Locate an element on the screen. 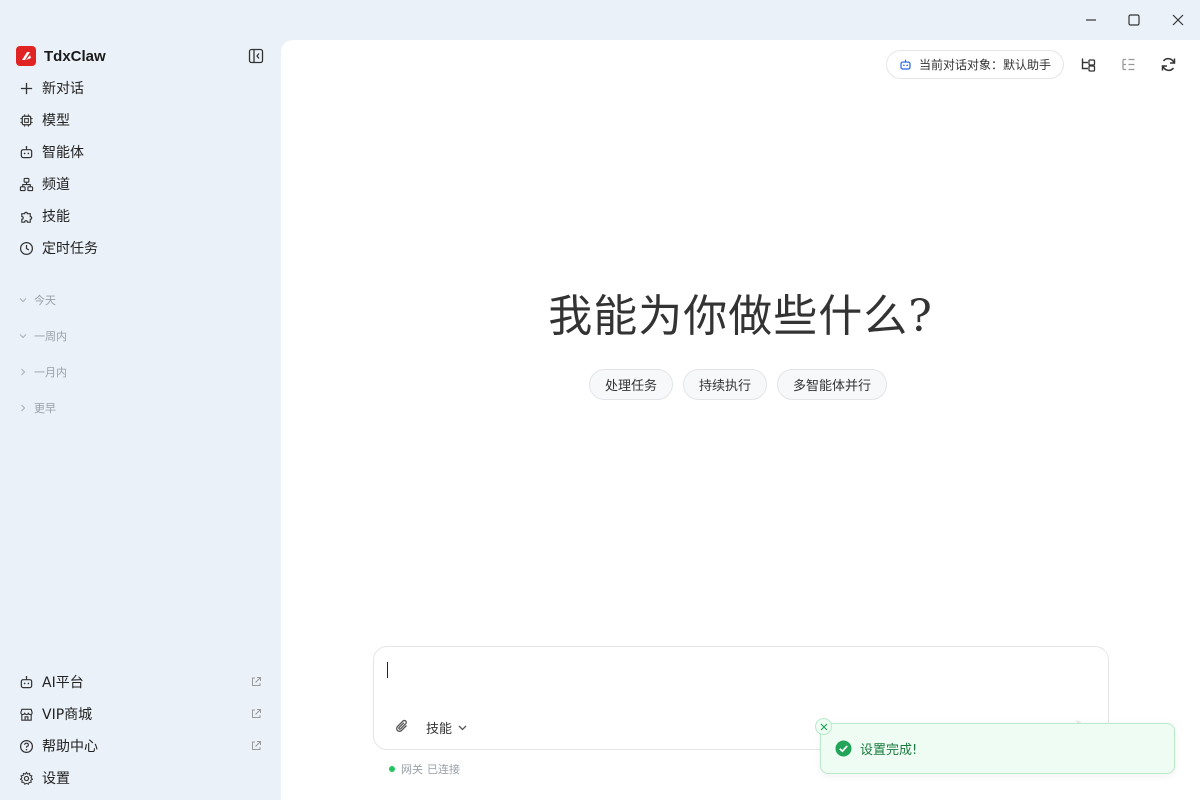 This screenshot has height=800, width=1200. current-agent-label: 当前对话对象：默认助手 is located at coordinates (985, 65).